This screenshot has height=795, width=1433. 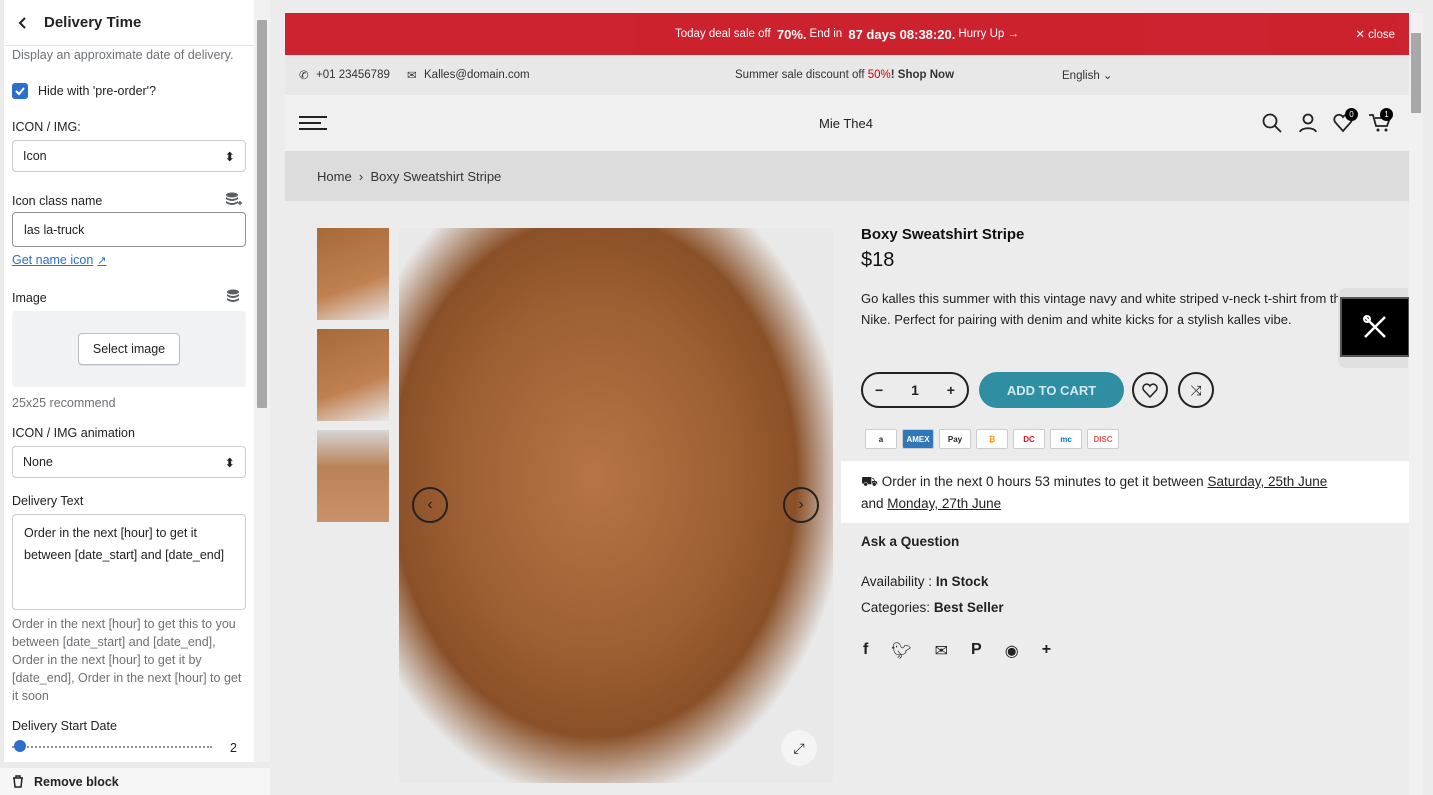 What do you see at coordinates (135, 781) in the screenshot?
I see `remove-block-button: Remove block` at bounding box center [135, 781].